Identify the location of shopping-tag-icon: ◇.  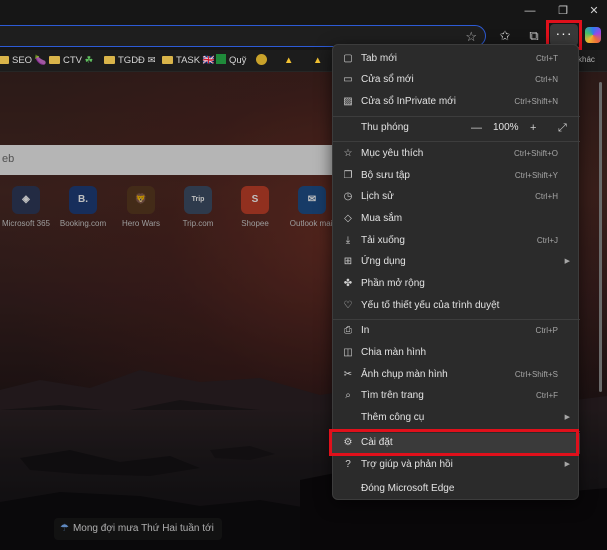
(348, 218).